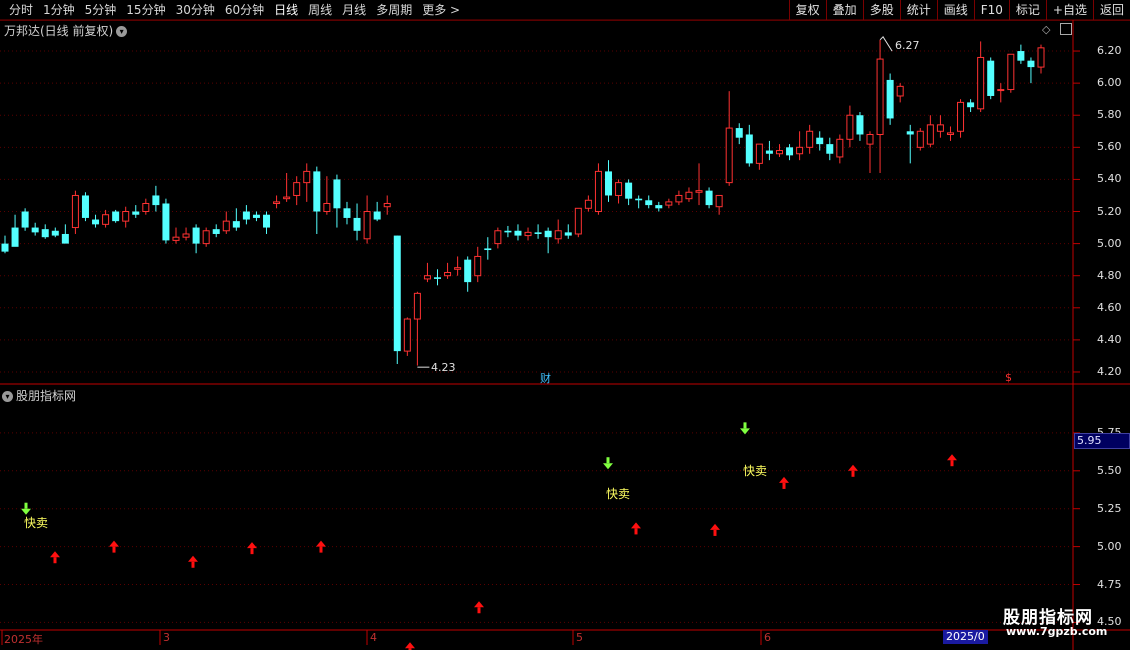  Describe the element at coordinates (1109, 275) in the screenshot. I see `price-axis-label: 4.80` at that location.